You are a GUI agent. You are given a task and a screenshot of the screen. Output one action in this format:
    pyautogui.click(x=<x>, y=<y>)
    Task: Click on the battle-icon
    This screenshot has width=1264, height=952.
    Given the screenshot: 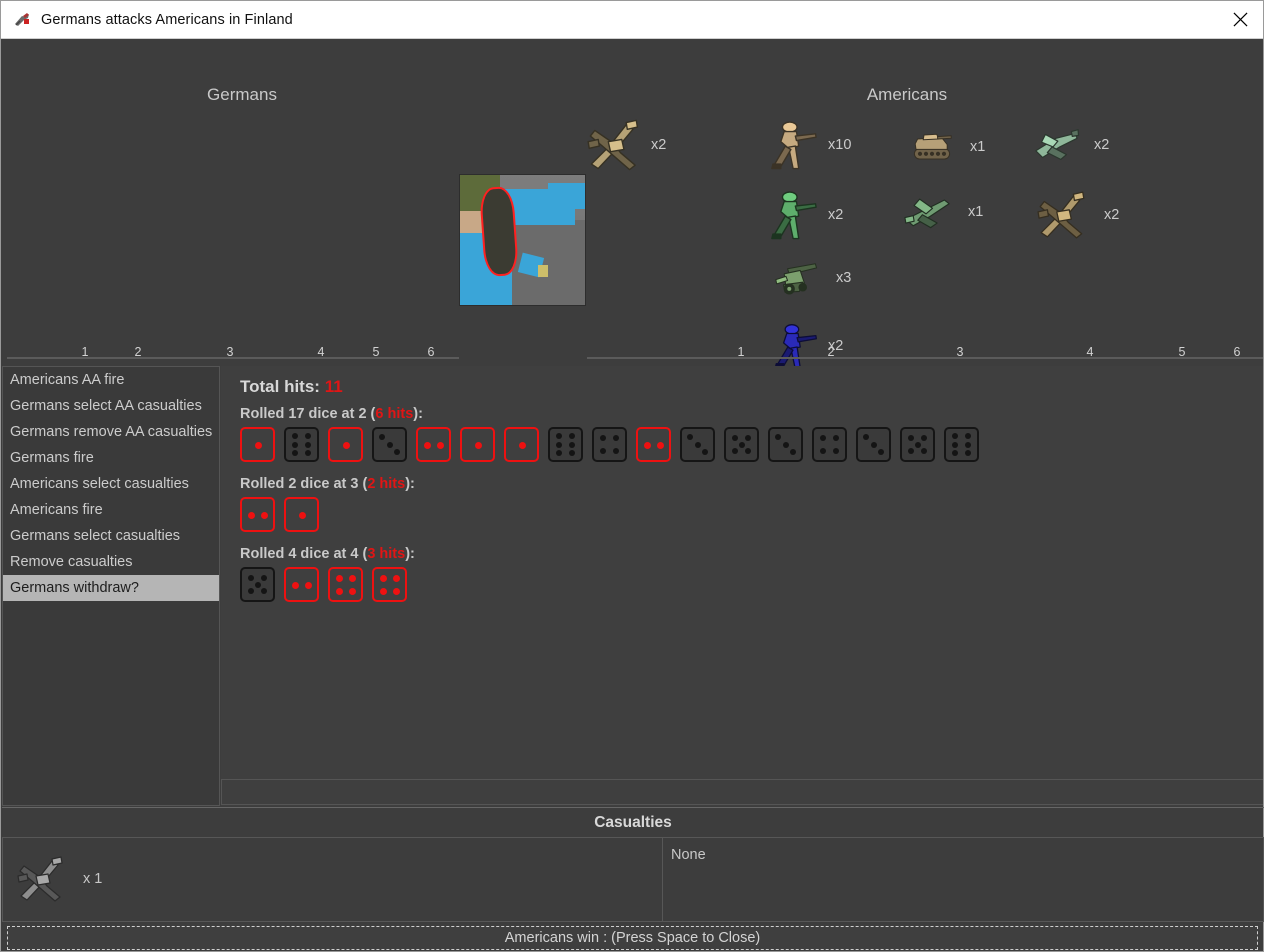 What is the action you would take?
    pyautogui.click(x=22, y=20)
    